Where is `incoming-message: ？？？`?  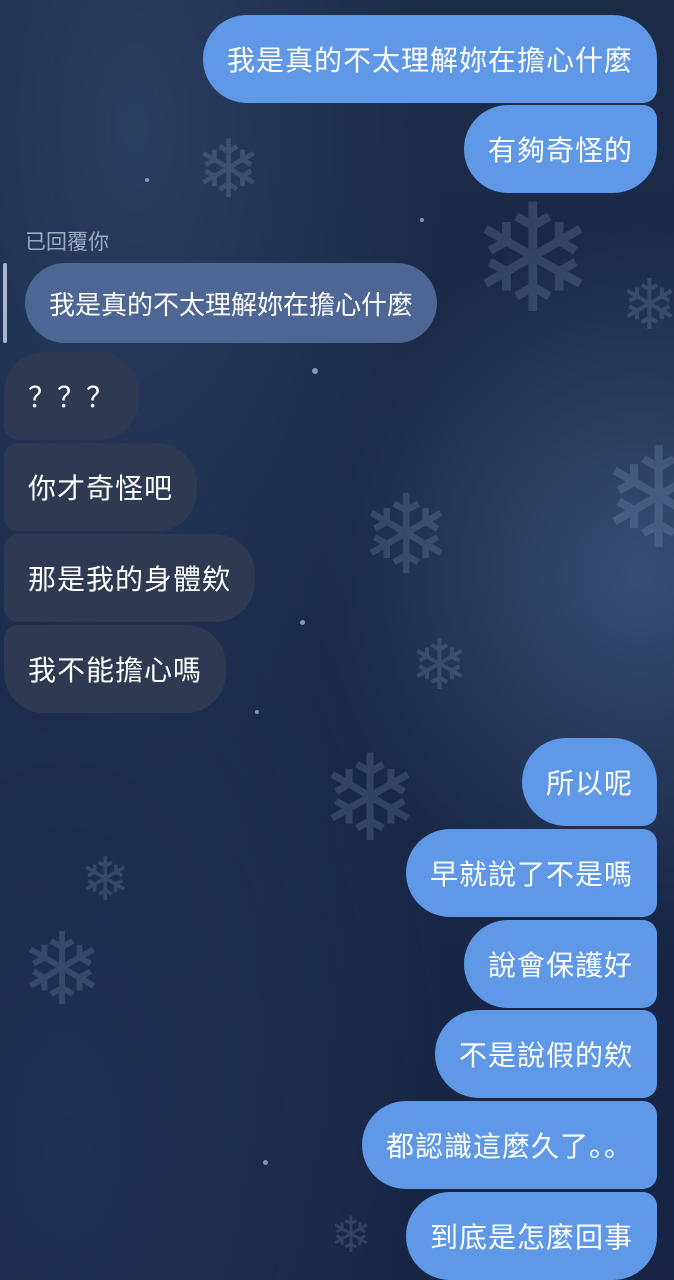
incoming-message: ？？？ is located at coordinates (72, 396).